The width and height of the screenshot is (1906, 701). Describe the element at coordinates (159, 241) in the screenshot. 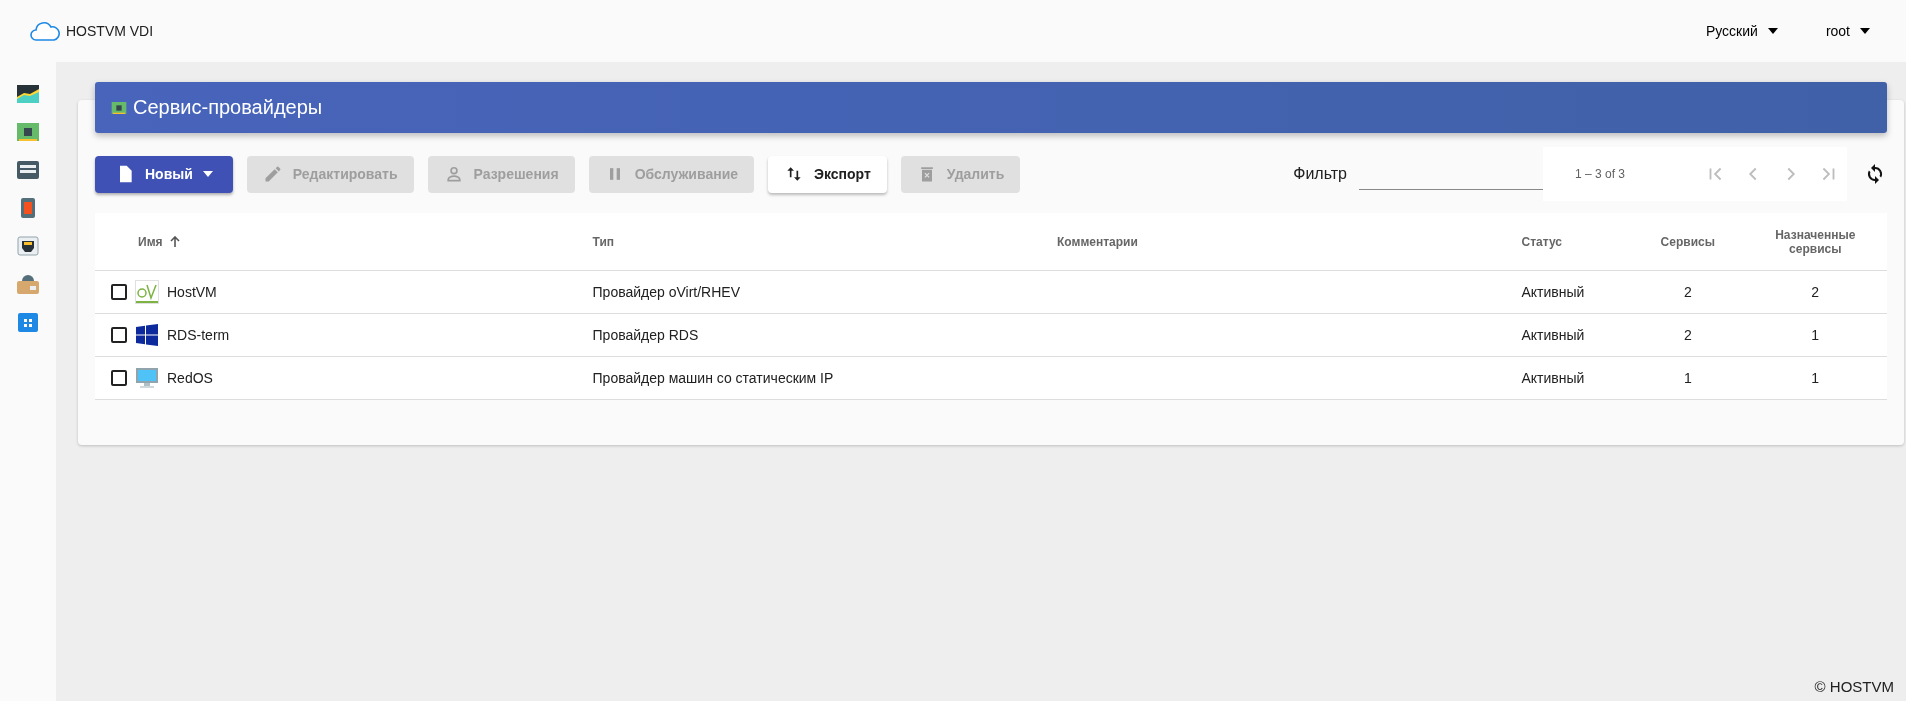

I see `column-header: Имя` at that location.